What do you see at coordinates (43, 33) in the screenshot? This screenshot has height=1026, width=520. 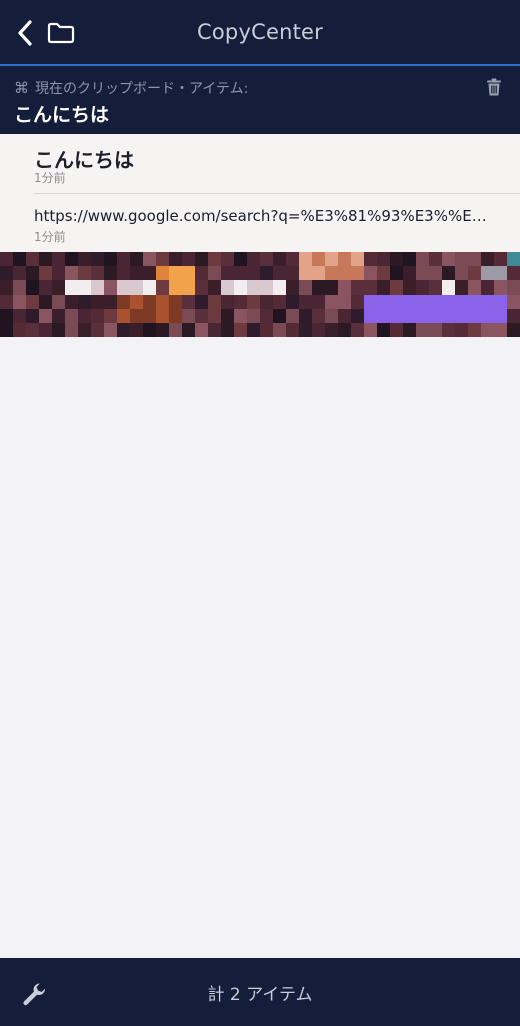 I see `nav-left-controls` at bounding box center [43, 33].